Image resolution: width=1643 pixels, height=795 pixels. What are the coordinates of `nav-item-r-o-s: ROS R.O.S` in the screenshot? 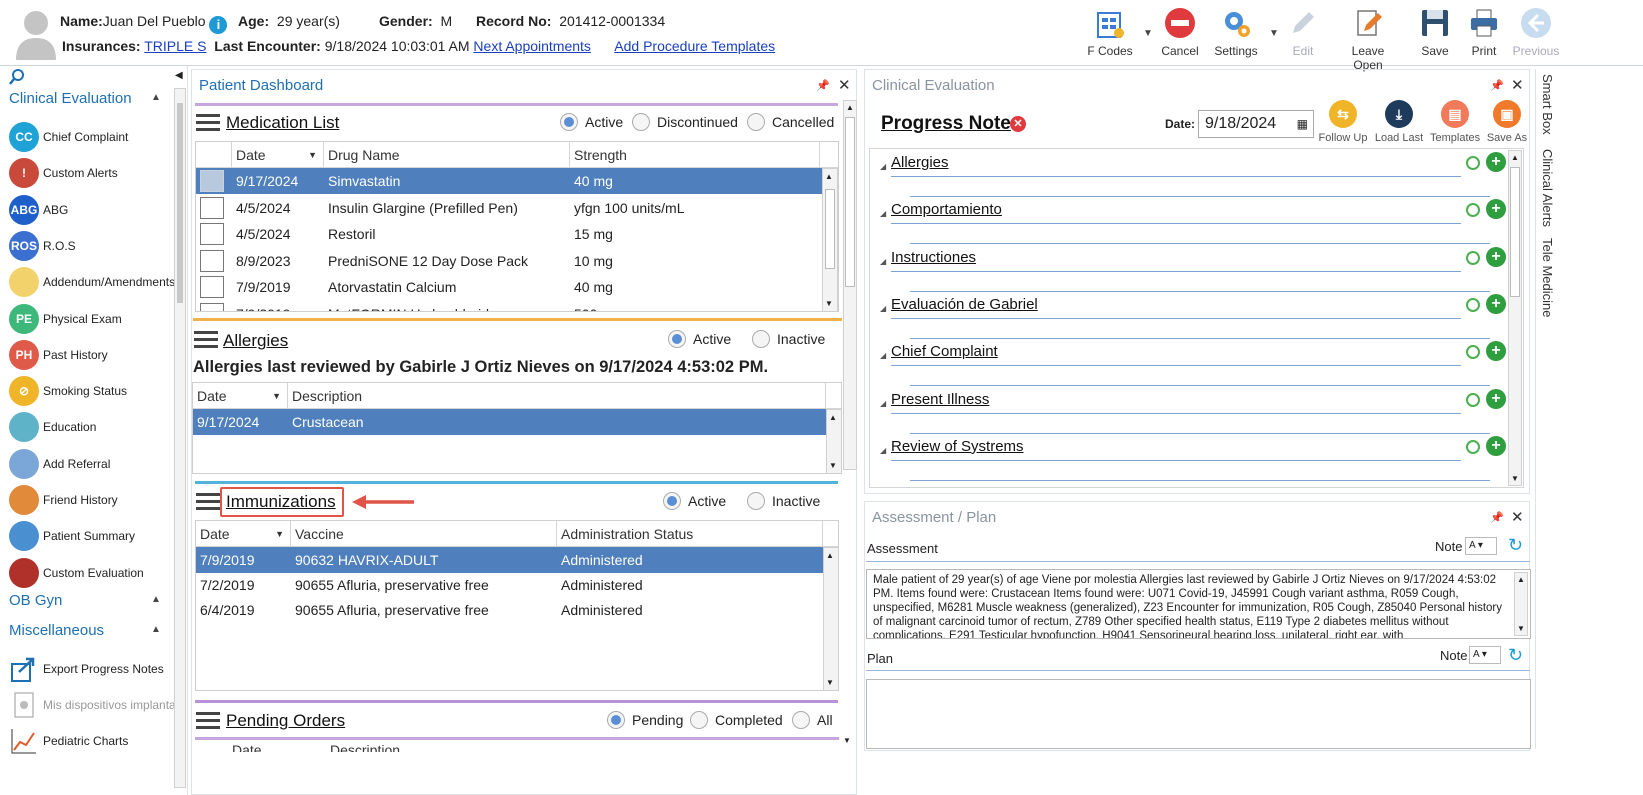 It's located at (42, 246).